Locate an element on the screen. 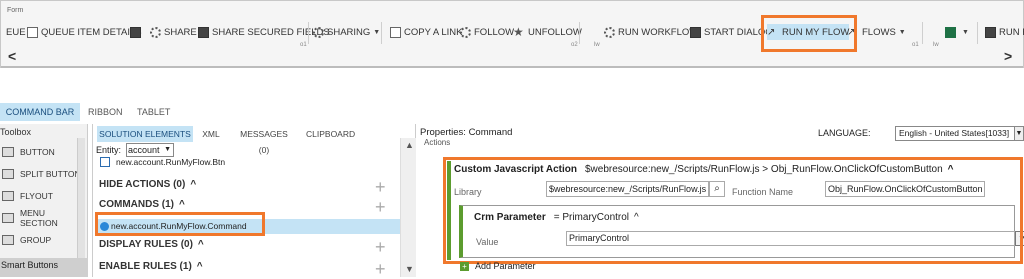 This screenshot has width=1024, height=279. add-command-icon: + is located at coordinates (380, 207).